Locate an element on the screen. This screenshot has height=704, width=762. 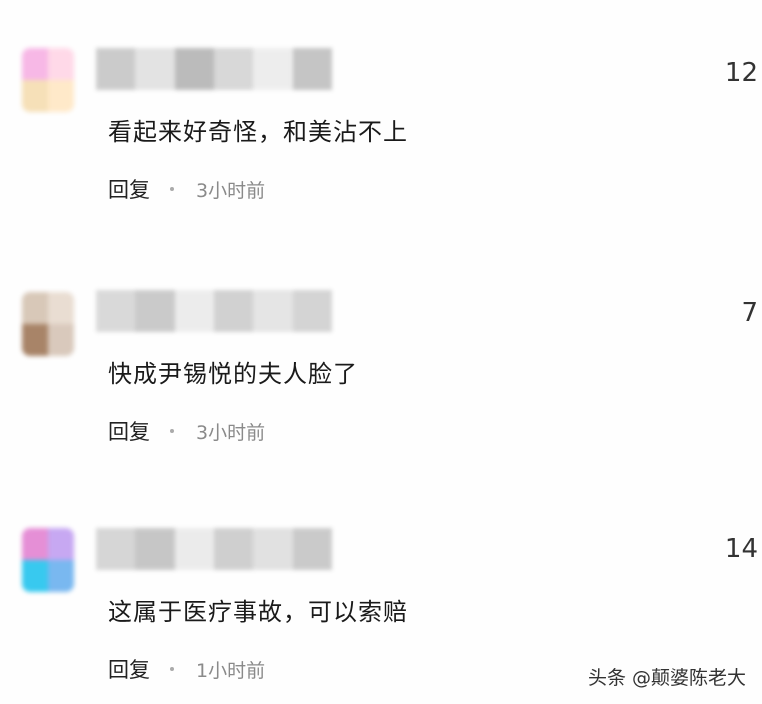
watermark: 头条 @颠婆陈老大 is located at coordinates (666, 678).